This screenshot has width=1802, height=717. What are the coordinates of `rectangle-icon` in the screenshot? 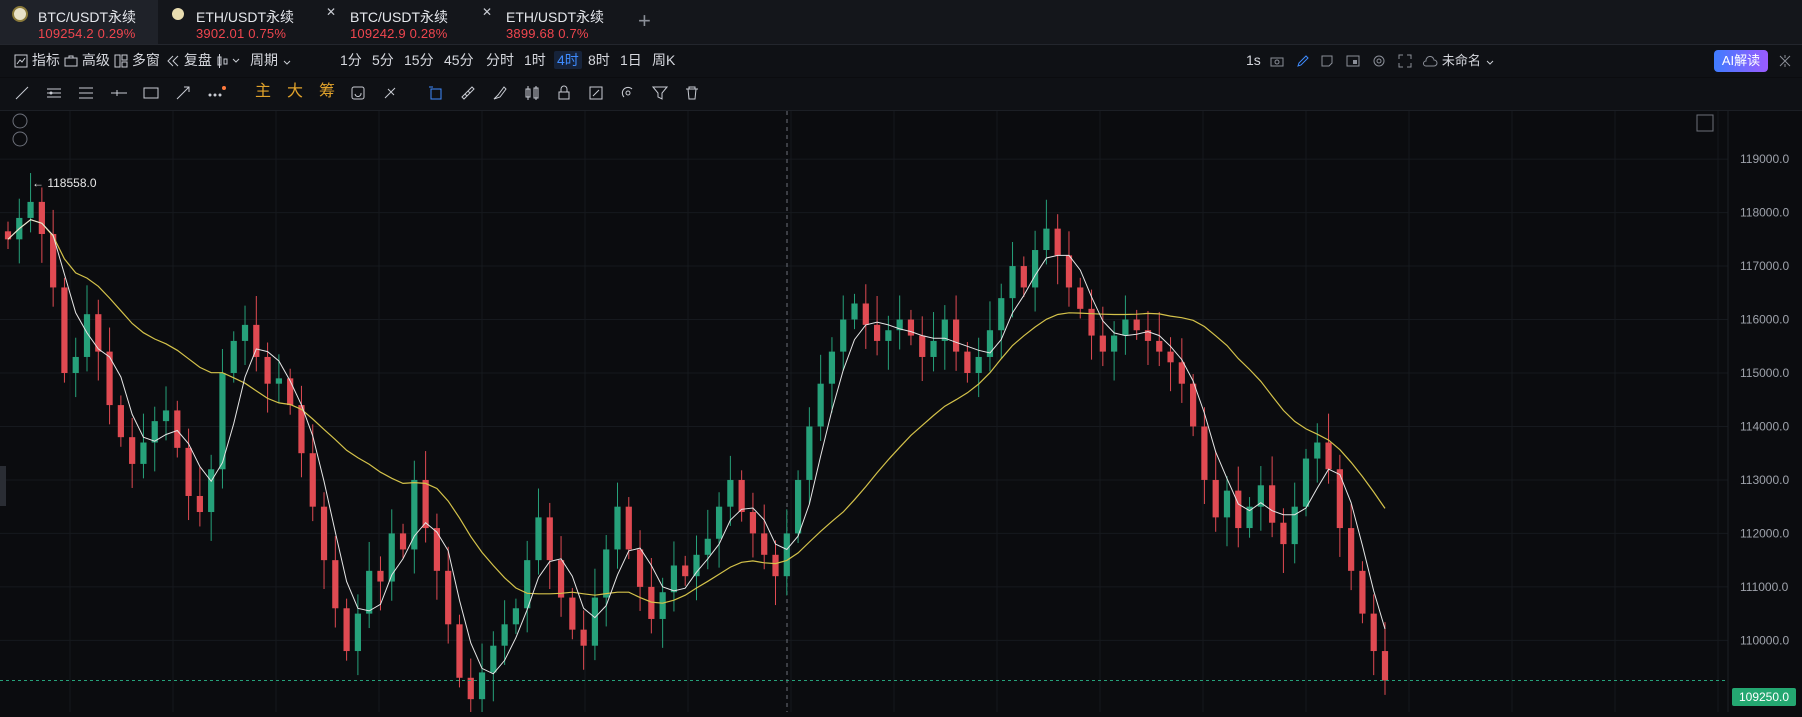 It's located at (151, 93).